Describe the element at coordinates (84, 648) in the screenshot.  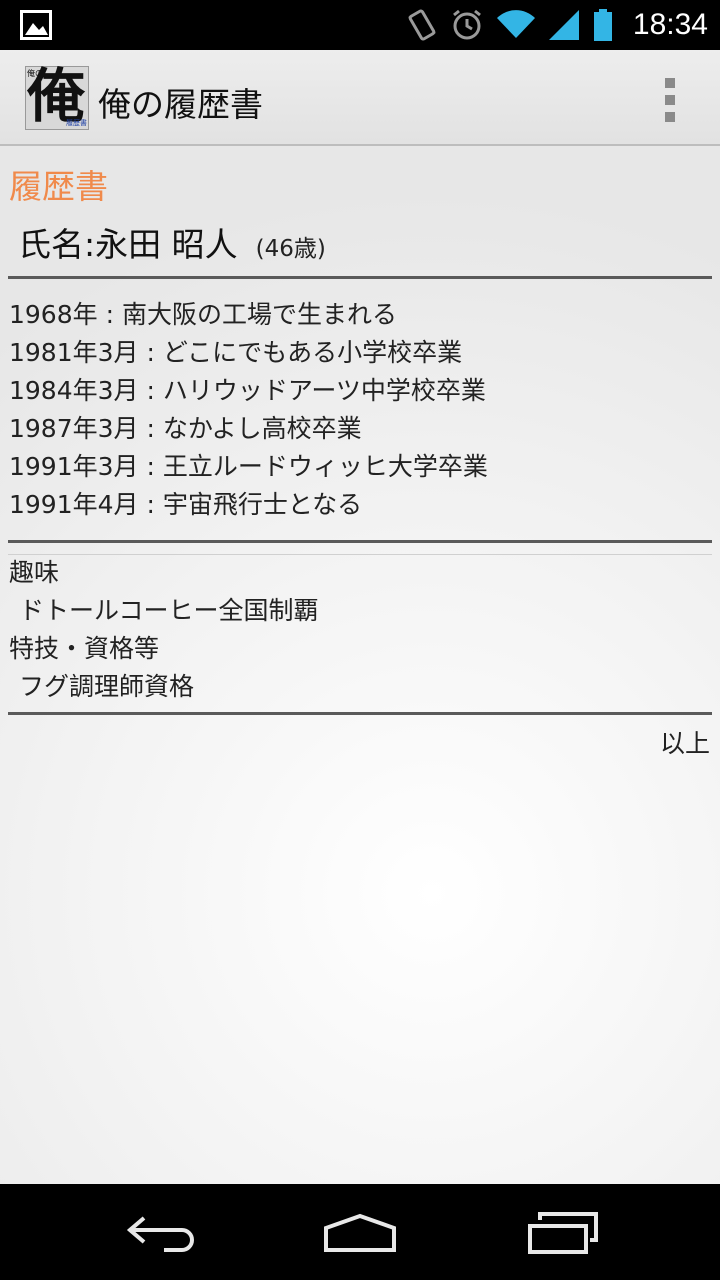
I see `skills-label: 特技・資格等` at that location.